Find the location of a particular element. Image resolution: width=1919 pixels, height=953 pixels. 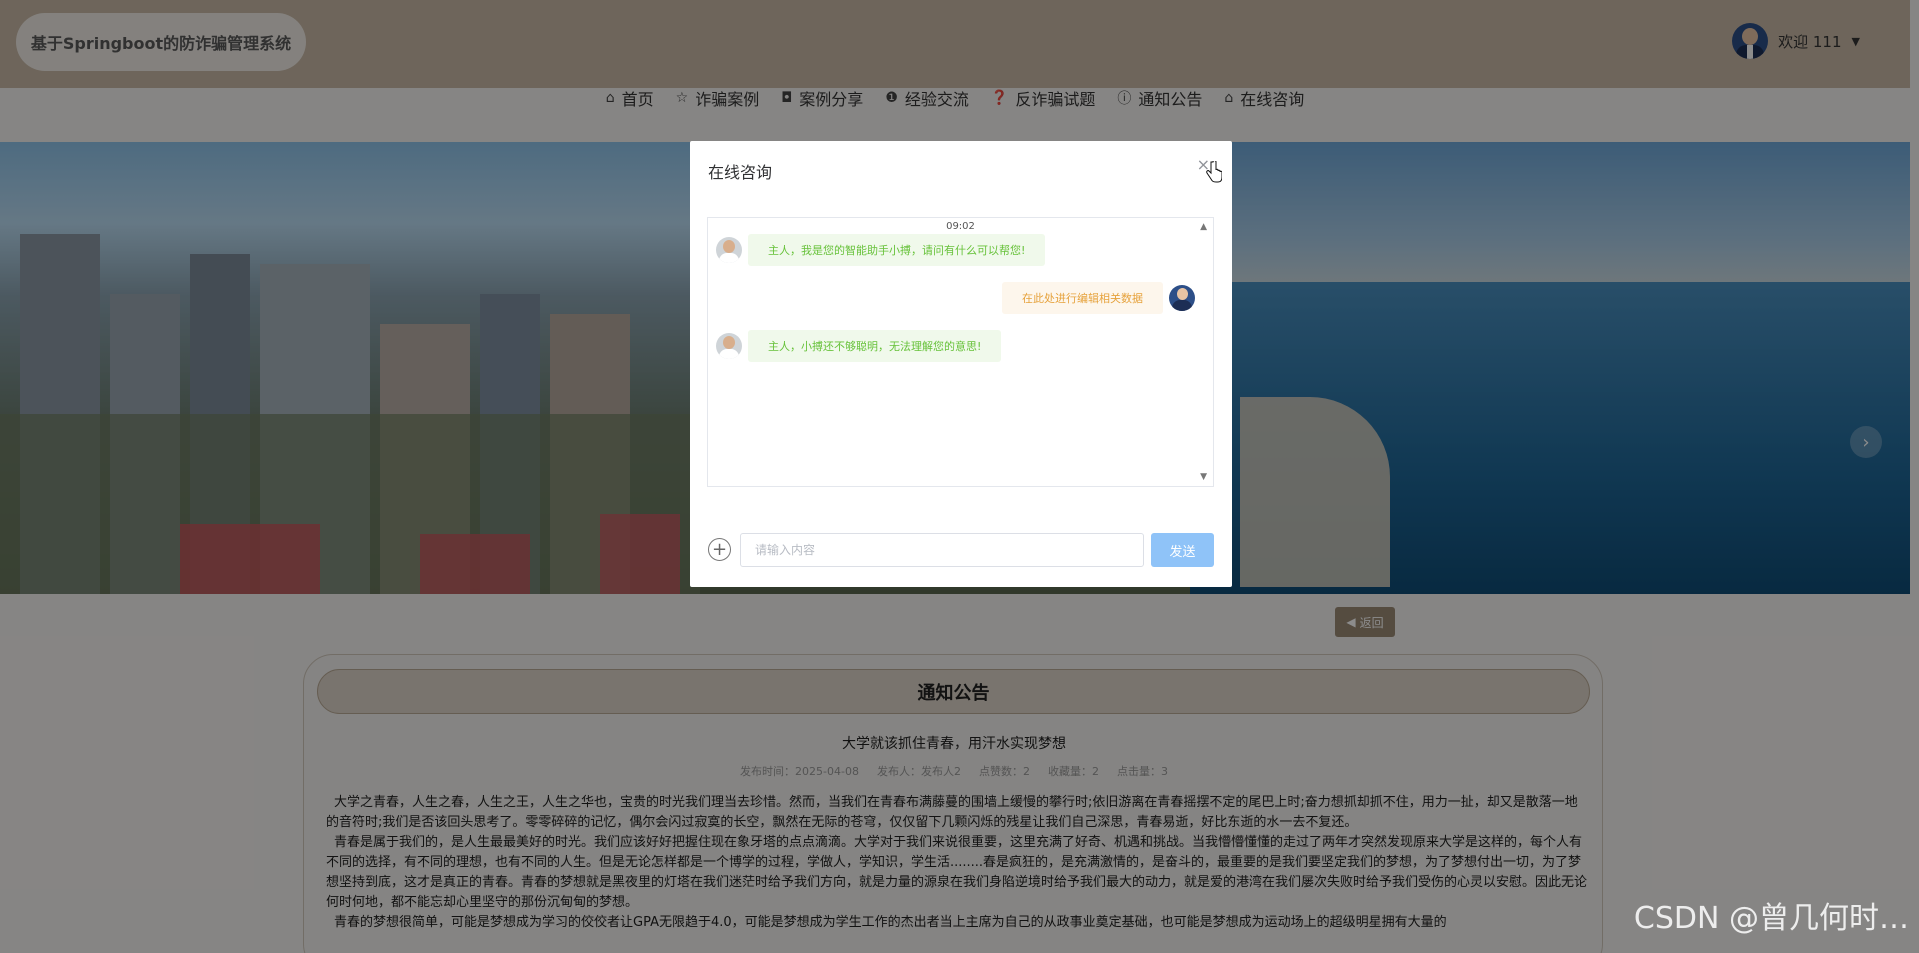

message-bubble: 主人，小搏还不够聪明，无法理解您的意思! is located at coordinates (875, 346).